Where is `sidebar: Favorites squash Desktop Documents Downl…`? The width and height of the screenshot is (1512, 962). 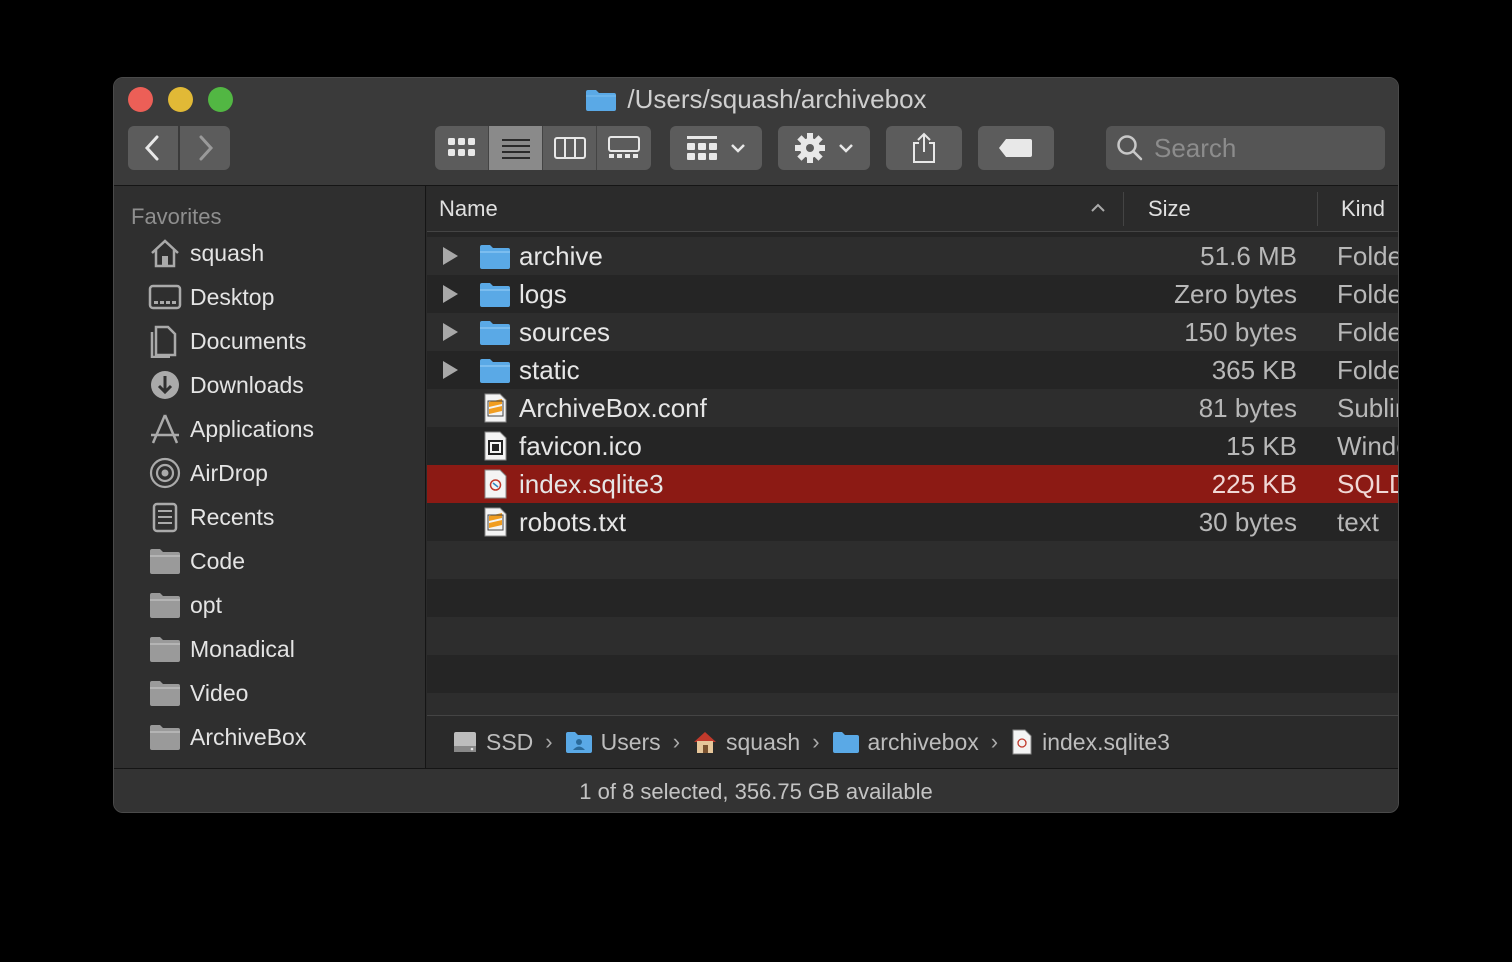
sidebar: Favorites squash Desktop Documents Downl… is located at coordinates (270, 477).